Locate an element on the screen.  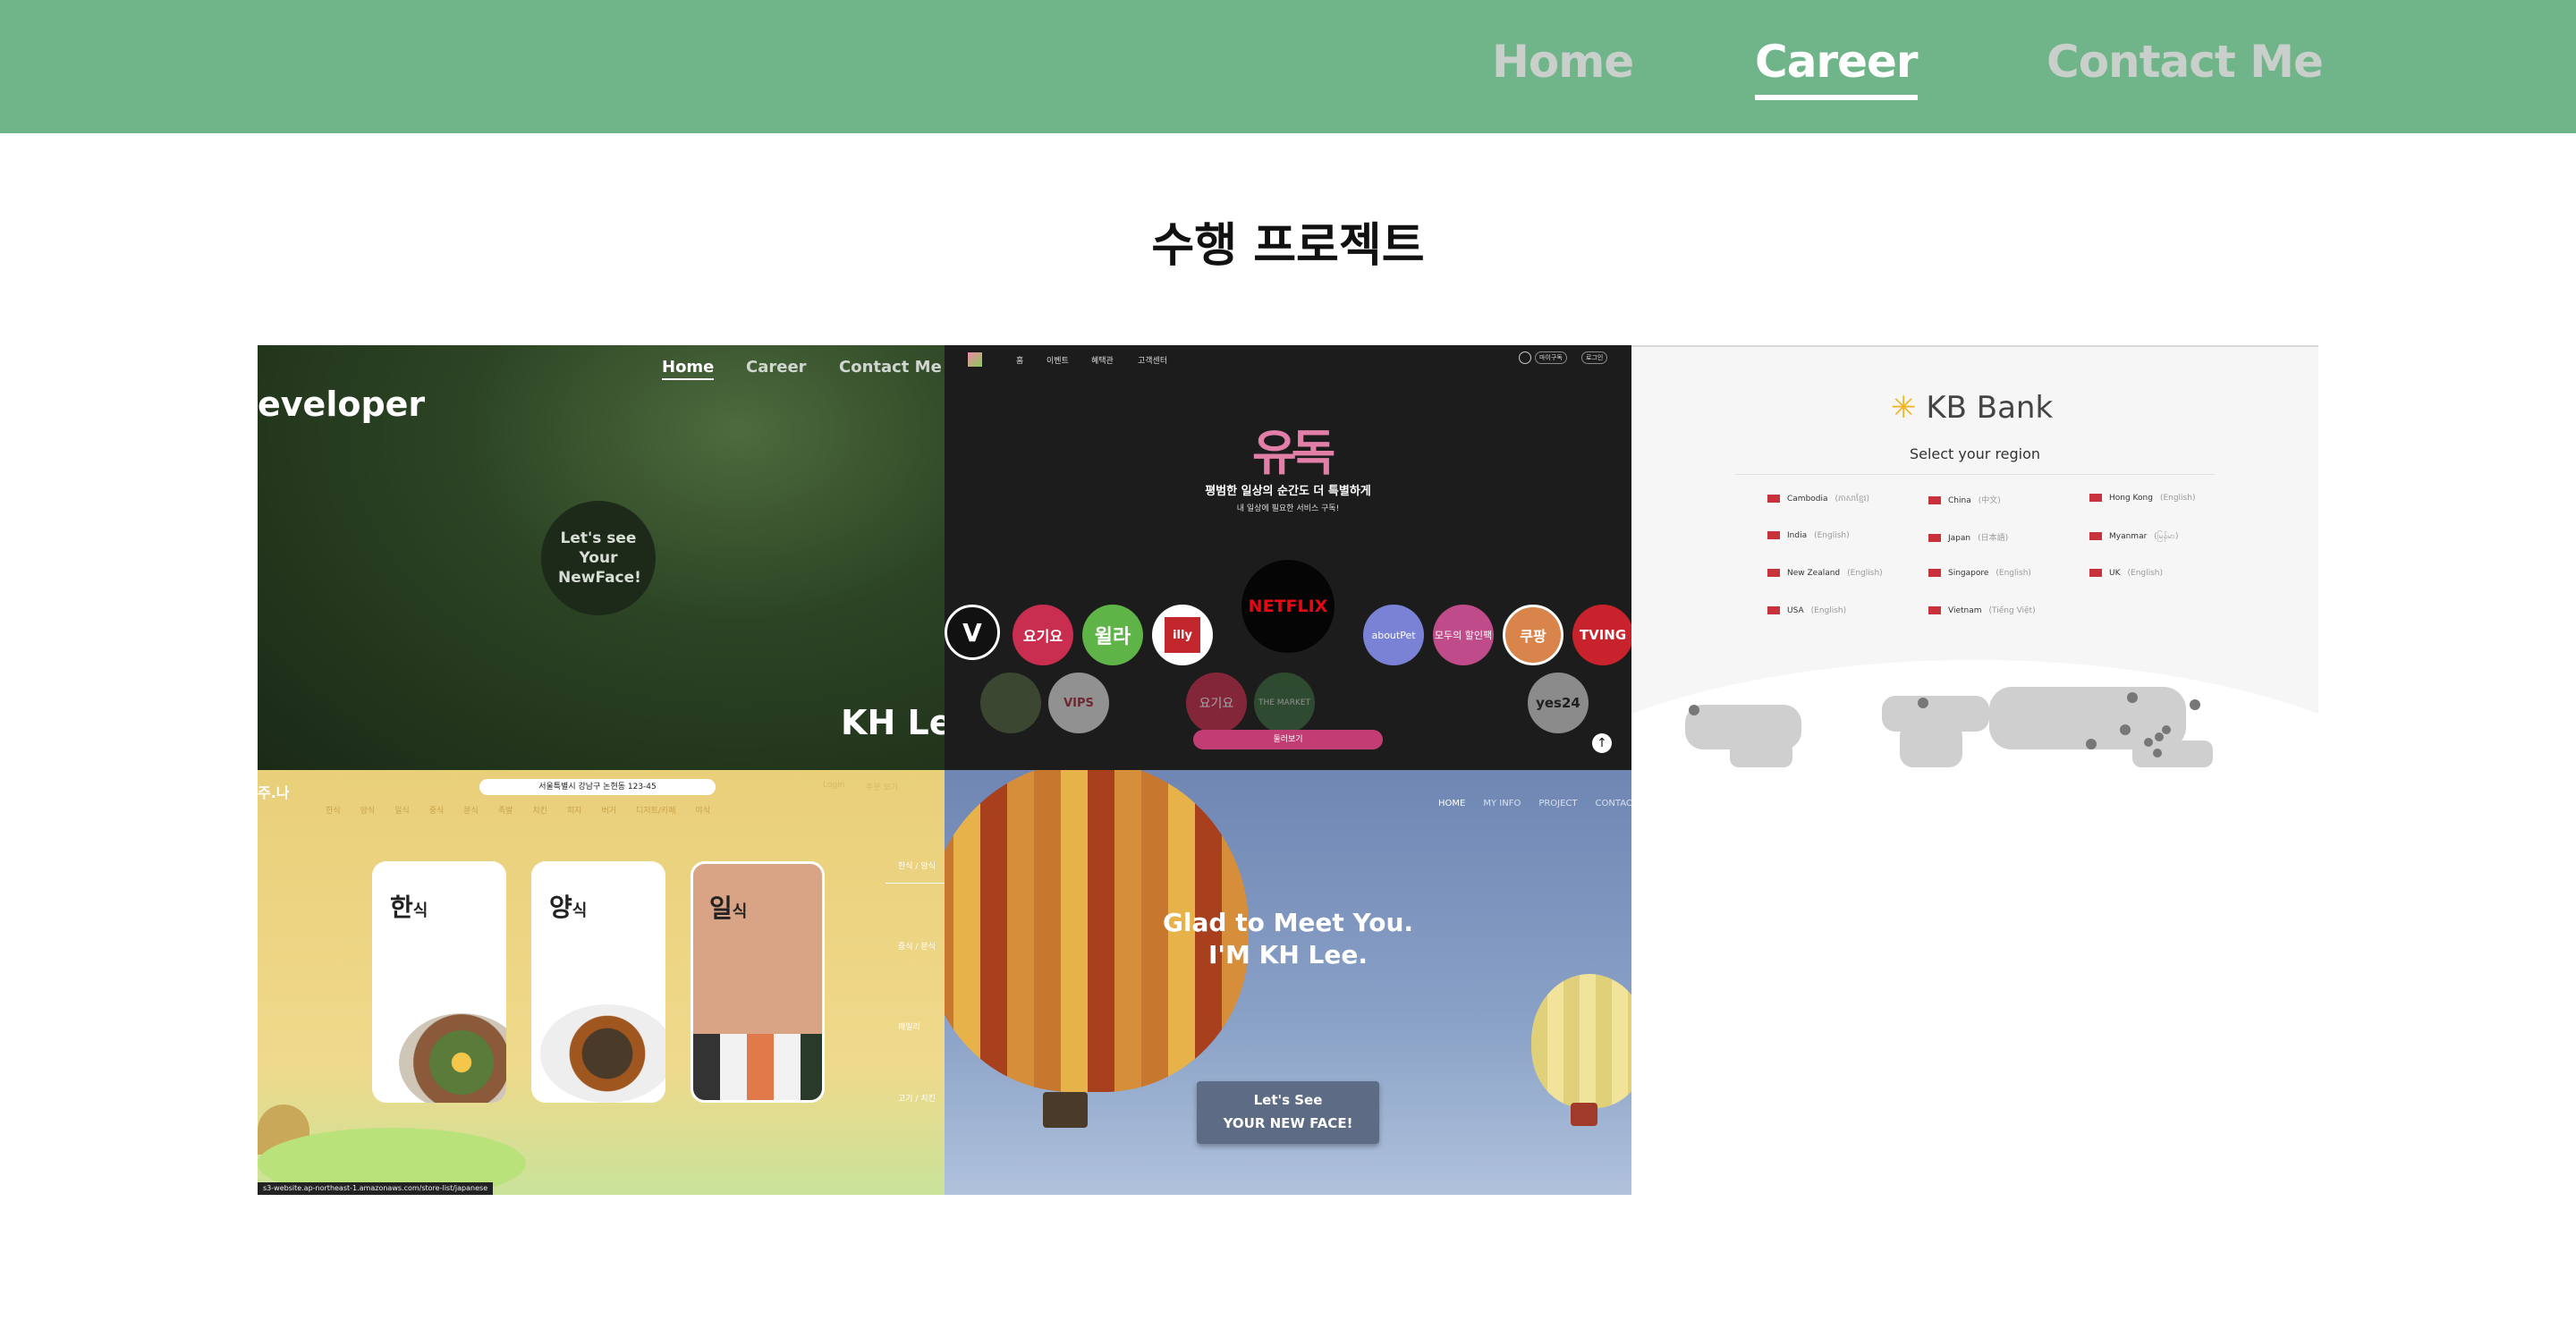
region-name: China is located at coordinates (1959, 500).